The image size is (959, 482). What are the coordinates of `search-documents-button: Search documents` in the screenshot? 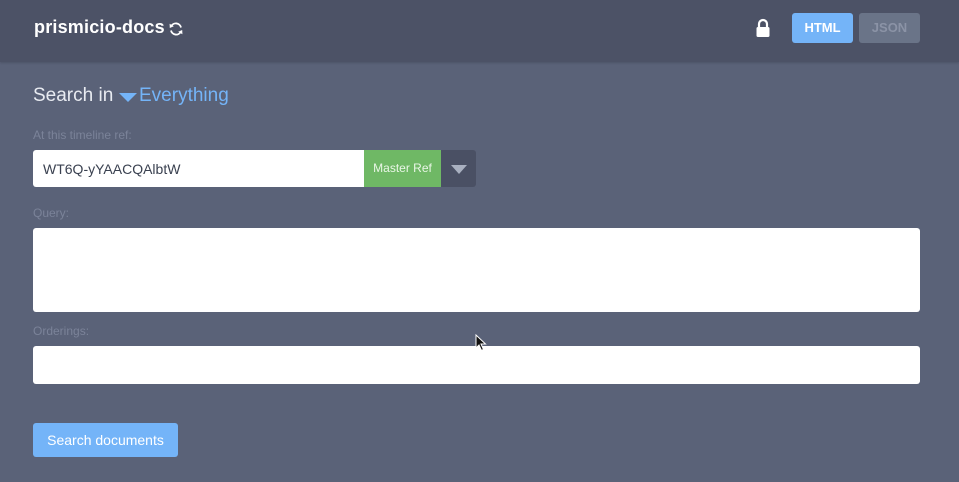 It's located at (105, 440).